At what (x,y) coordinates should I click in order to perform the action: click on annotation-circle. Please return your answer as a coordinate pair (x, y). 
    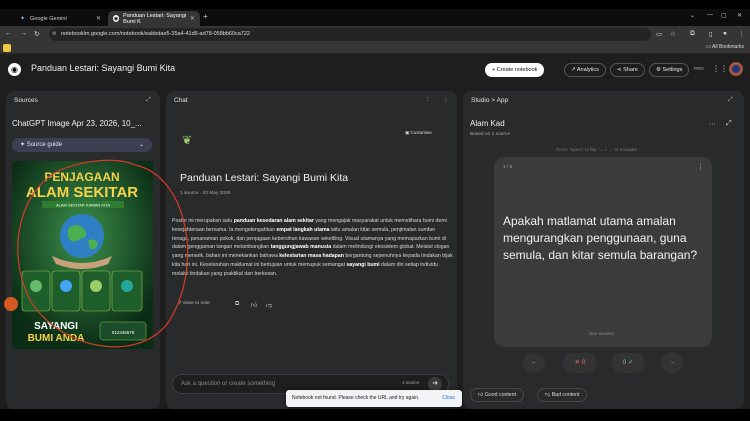
    Looking at the image, I should click on (103, 253).